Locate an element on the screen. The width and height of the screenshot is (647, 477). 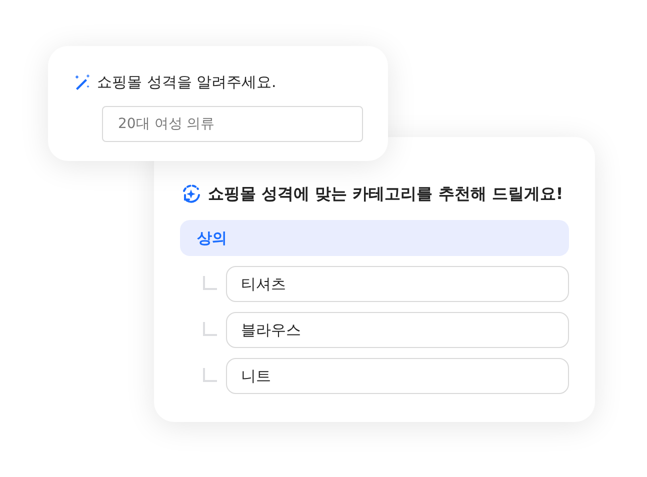
card-title: 쇼핑몰 성격에 맞는 카테고리를 추천해 드릴게요! is located at coordinates (386, 194).